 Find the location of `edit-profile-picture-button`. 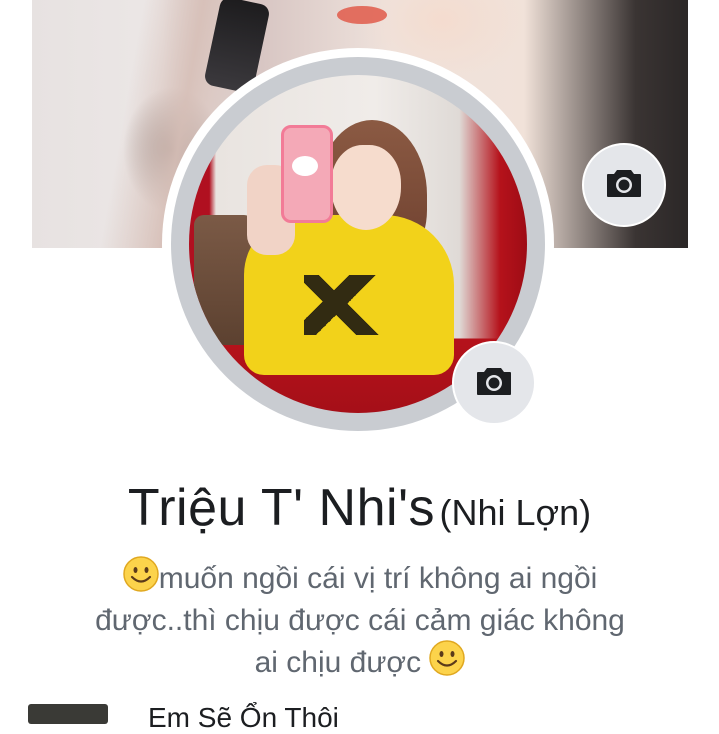

edit-profile-picture-button is located at coordinates (494, 383).